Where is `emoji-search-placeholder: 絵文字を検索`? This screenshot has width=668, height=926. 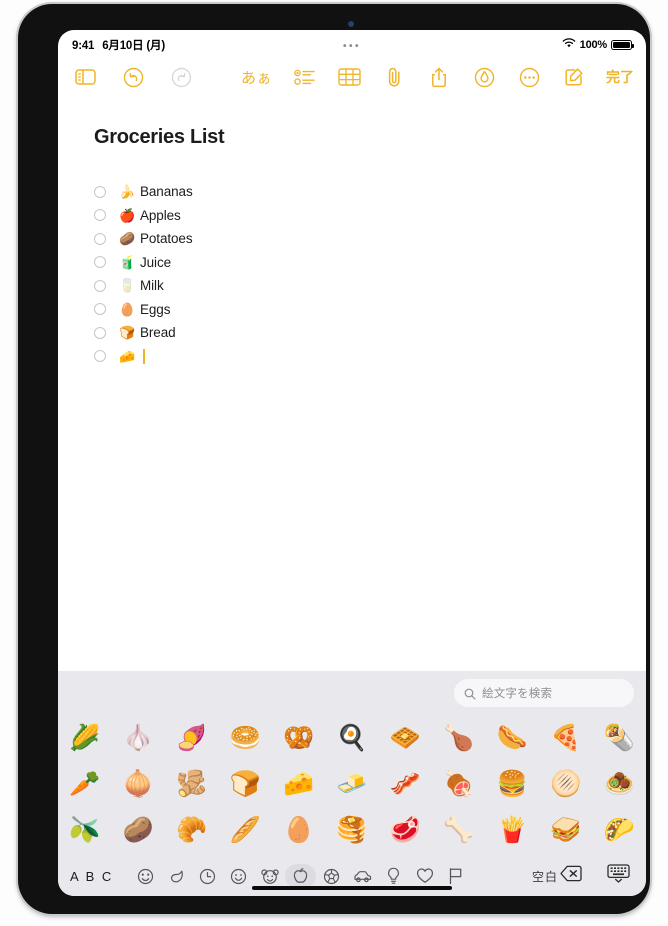 emoji-search-placeholder: 絵文字を検索 is located at coordinates (517, 694).